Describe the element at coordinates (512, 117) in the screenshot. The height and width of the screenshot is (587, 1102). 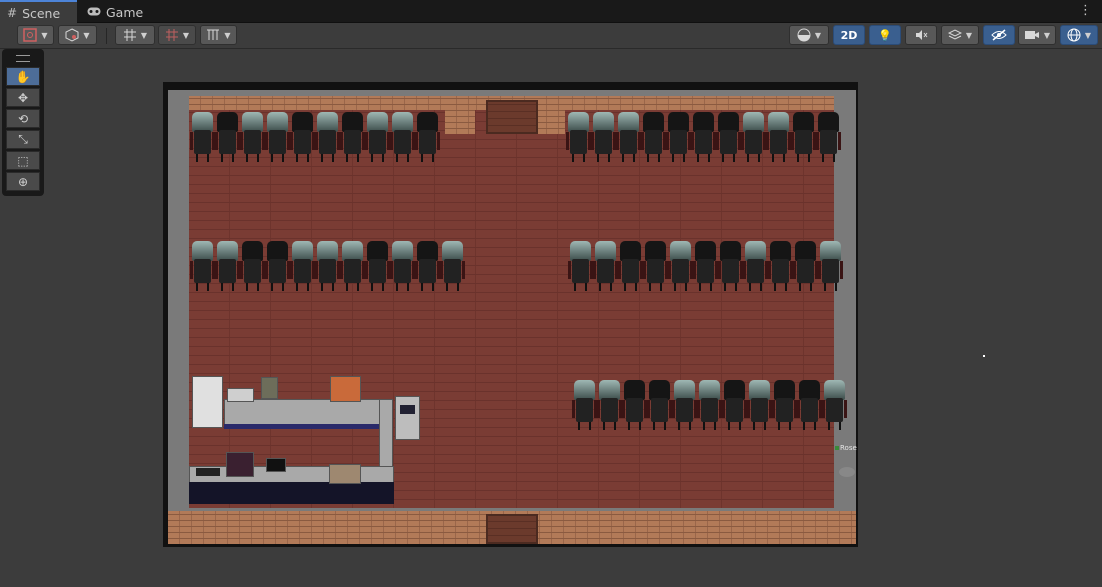
I see `top-door` at that location.